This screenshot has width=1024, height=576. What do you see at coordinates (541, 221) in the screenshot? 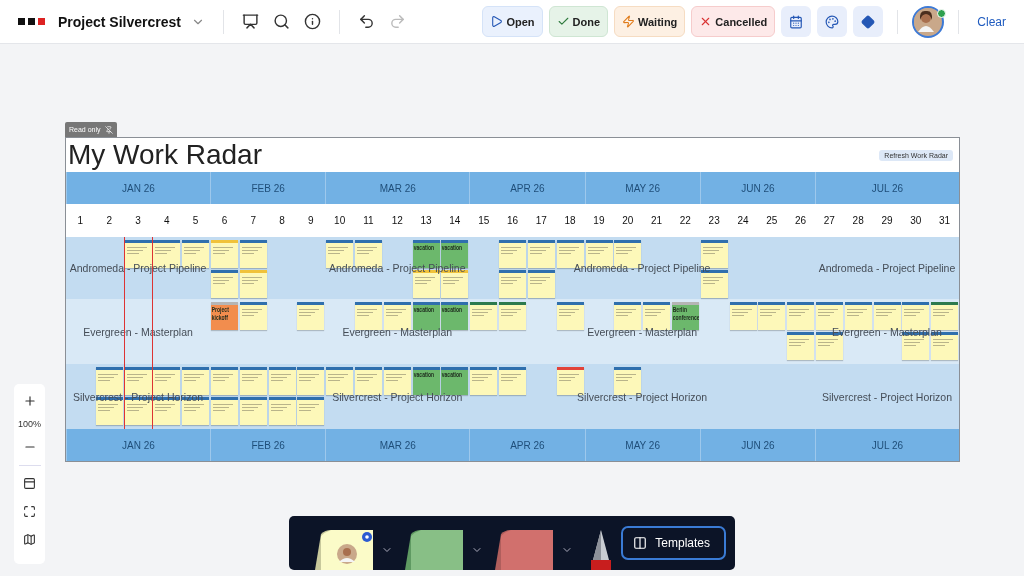
I see `day-number: 17` at bounding box center [541, 221].